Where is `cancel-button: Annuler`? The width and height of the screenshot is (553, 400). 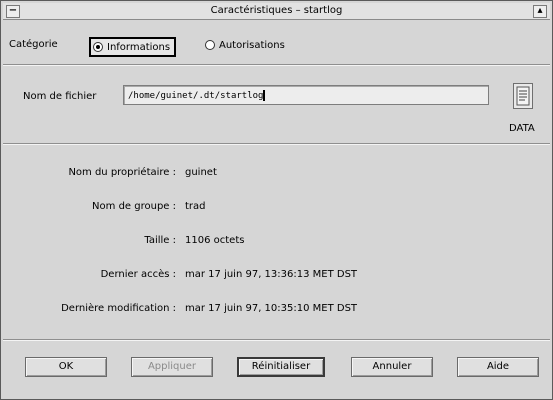 cancel-button: Annuler is located at coordinates (392, 367).